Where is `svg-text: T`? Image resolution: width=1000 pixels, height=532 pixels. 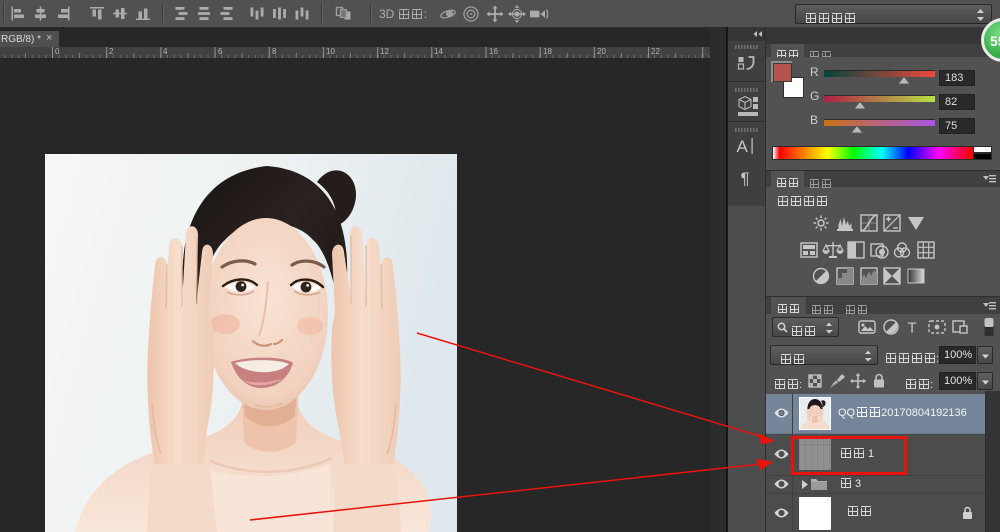 svg-text: T is located at coordinates (912, 328).